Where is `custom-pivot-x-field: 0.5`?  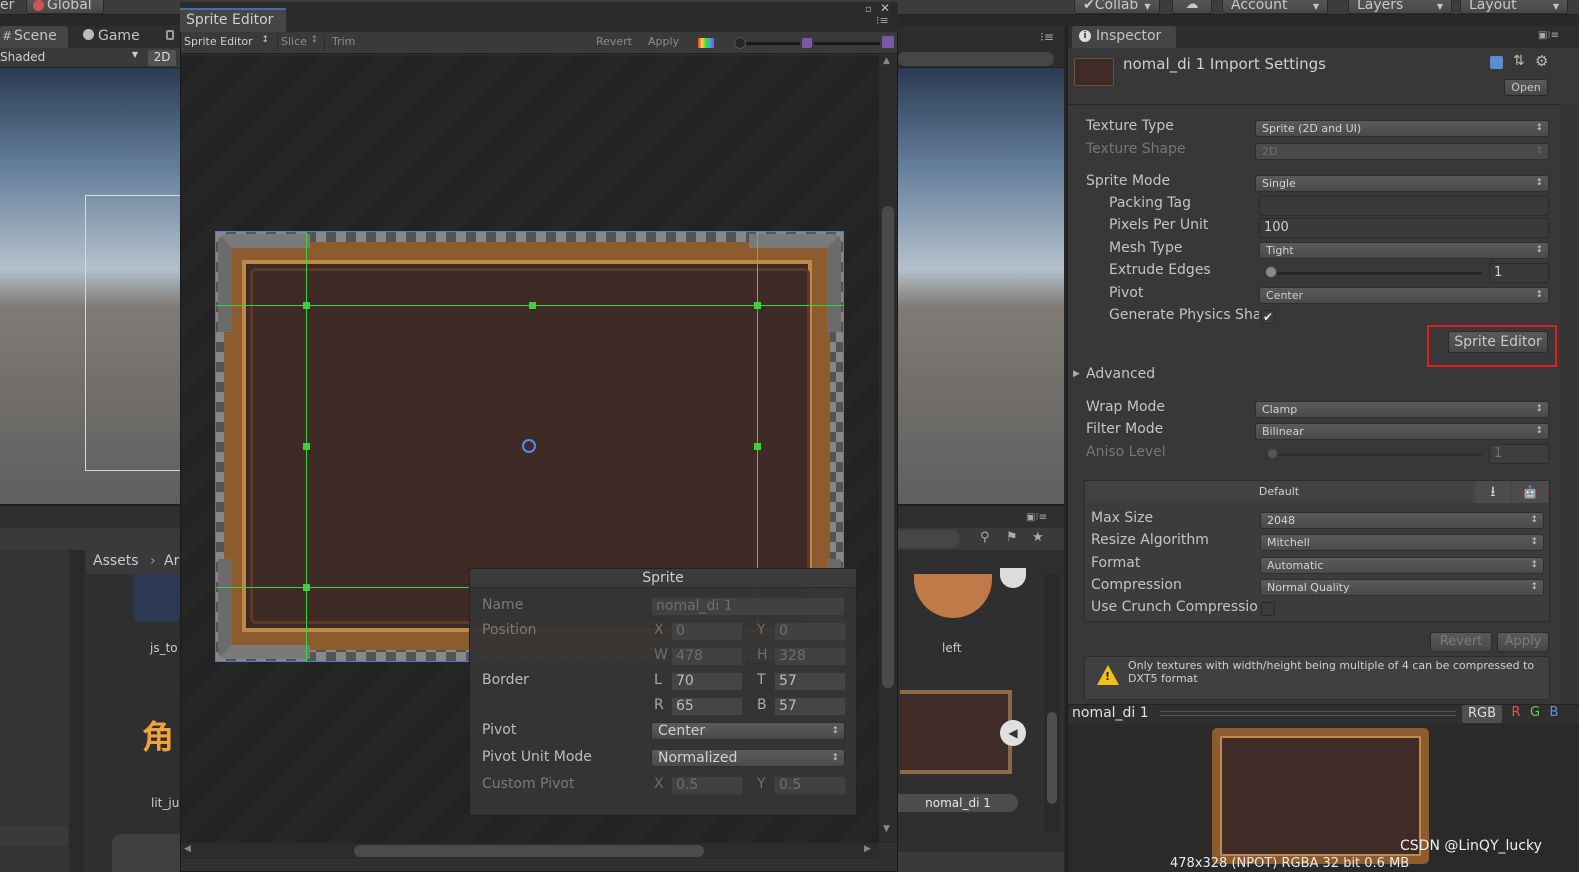
custom-pivot-x-field: 0.5 is located at coordinates (707, 785).